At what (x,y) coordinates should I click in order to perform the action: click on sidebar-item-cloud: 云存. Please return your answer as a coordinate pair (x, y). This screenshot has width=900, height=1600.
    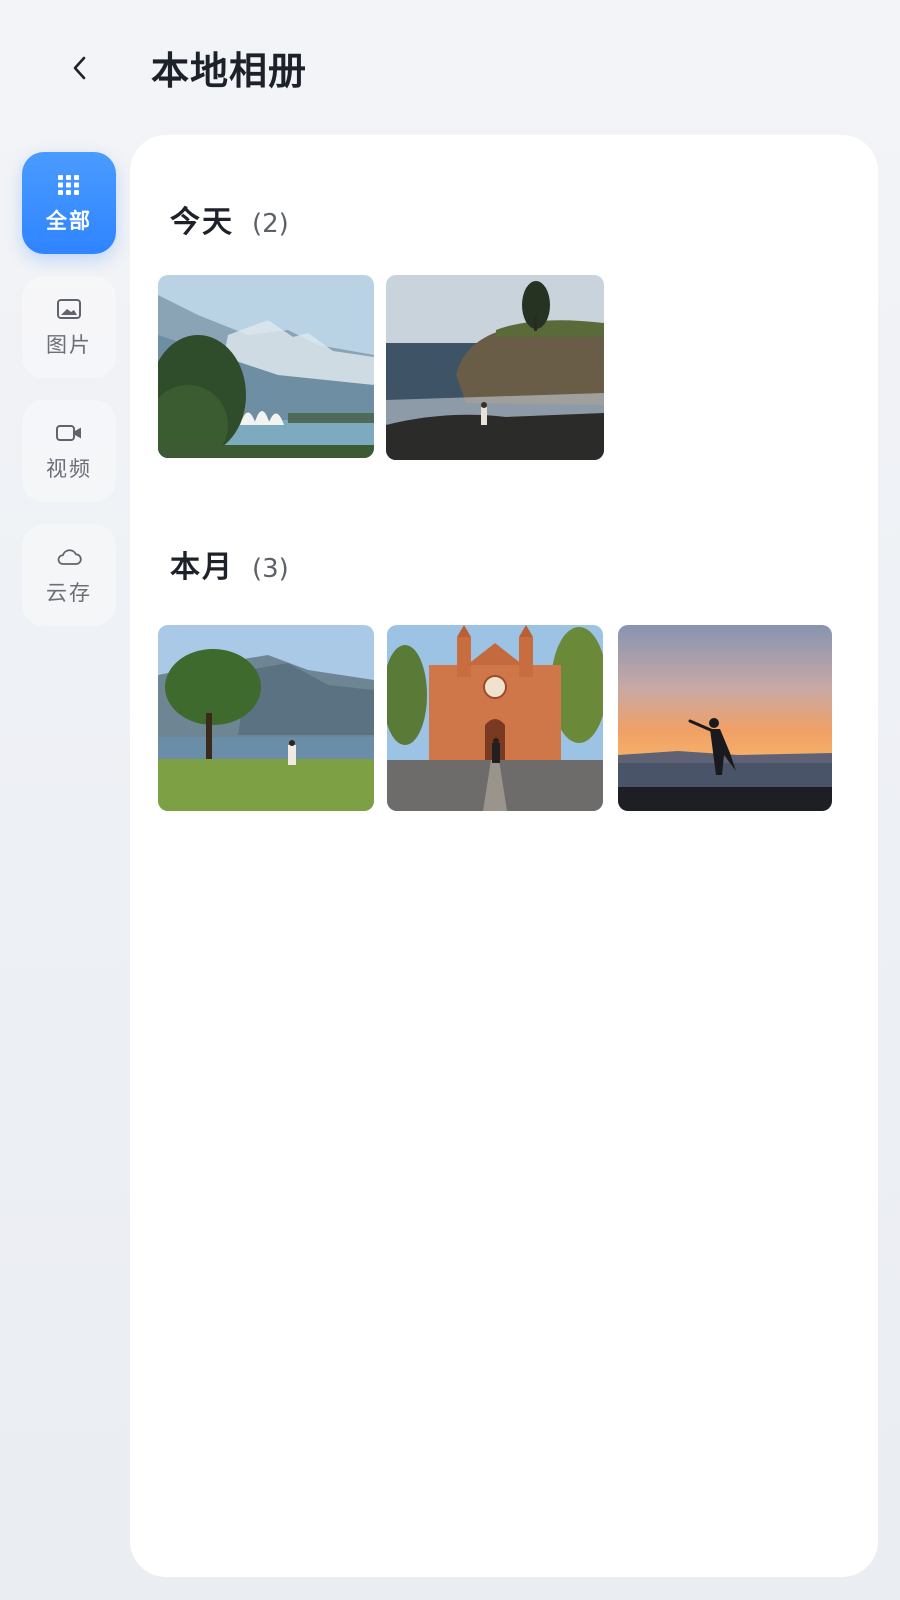
    Looking at the image, I should click on (69, 575).